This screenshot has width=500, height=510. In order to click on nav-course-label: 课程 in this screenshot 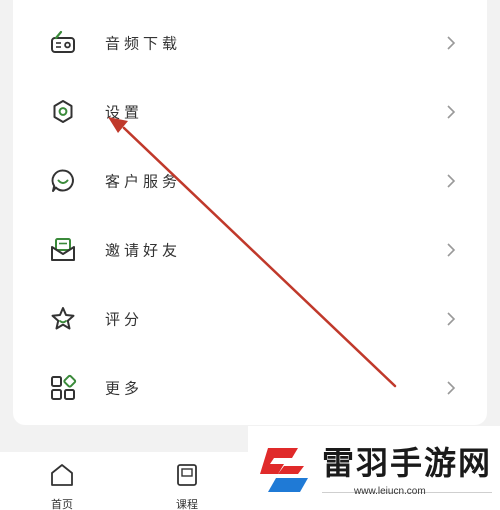, I will do `click(187, 504)`.